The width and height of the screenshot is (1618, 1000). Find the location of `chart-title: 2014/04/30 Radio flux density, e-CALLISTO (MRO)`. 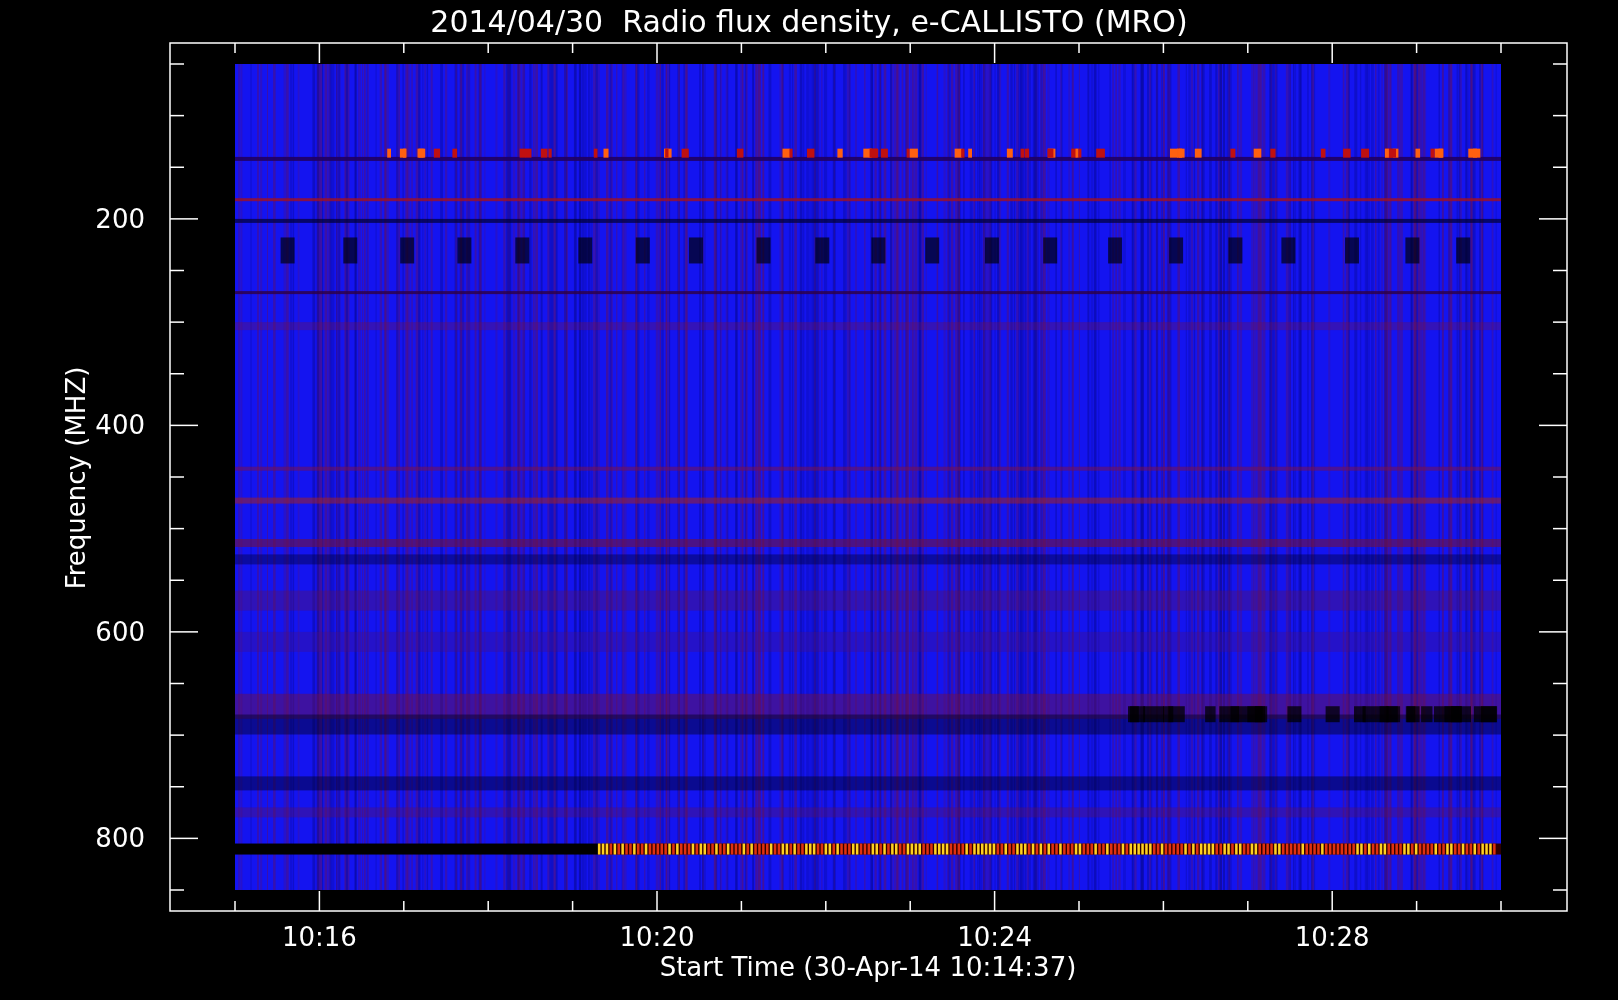

chart-title: 2014/04/30 Radio flux density, e-CALLISTO (MRO) is located at coordinates (809, 21).